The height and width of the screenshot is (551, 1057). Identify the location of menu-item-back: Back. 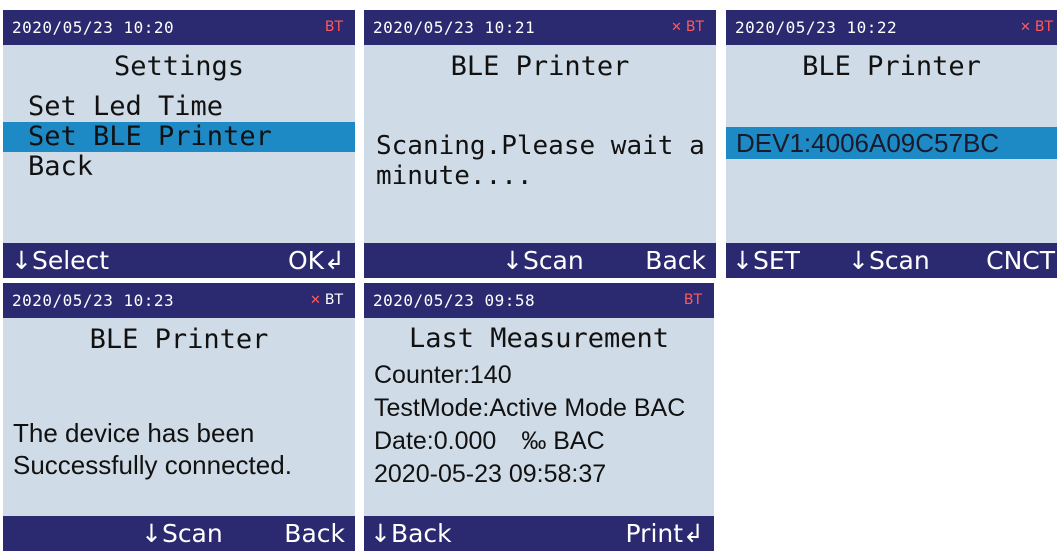
(60, 167).